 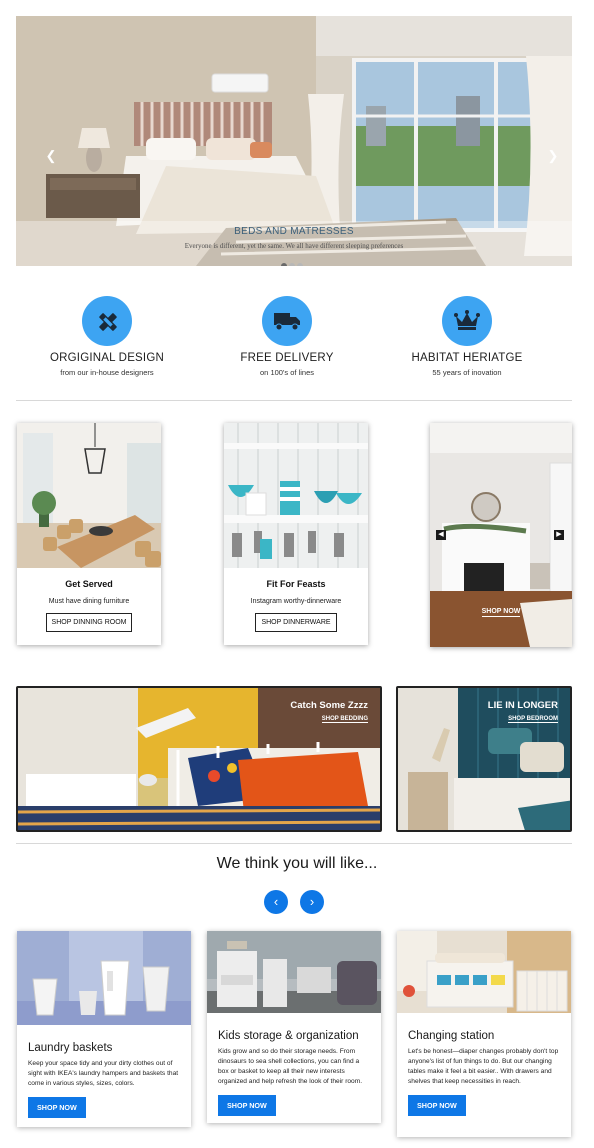 What do you see at coordinates (294, 974) in the screenshot?
I see `kids-storage-image` at bounding box center [294, 974].